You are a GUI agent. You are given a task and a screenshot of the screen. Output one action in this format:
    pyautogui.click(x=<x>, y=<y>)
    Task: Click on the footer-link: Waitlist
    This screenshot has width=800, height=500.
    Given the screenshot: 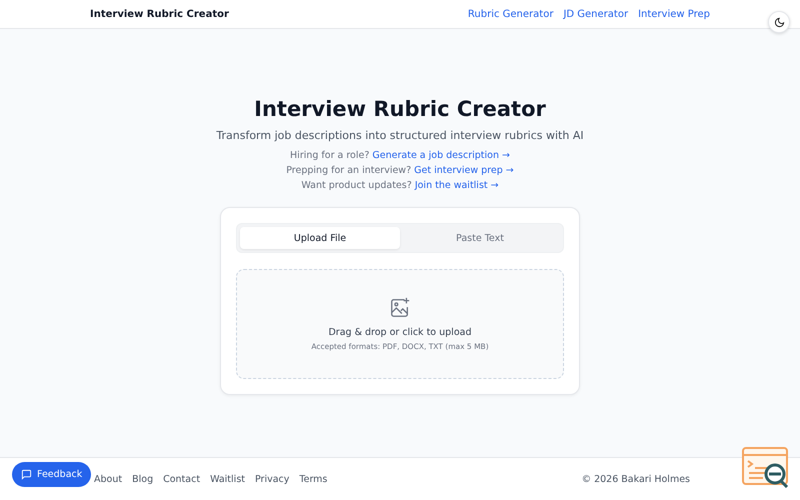 What is the action you would take?
    pyautogui.click(x=227, y=479)
    